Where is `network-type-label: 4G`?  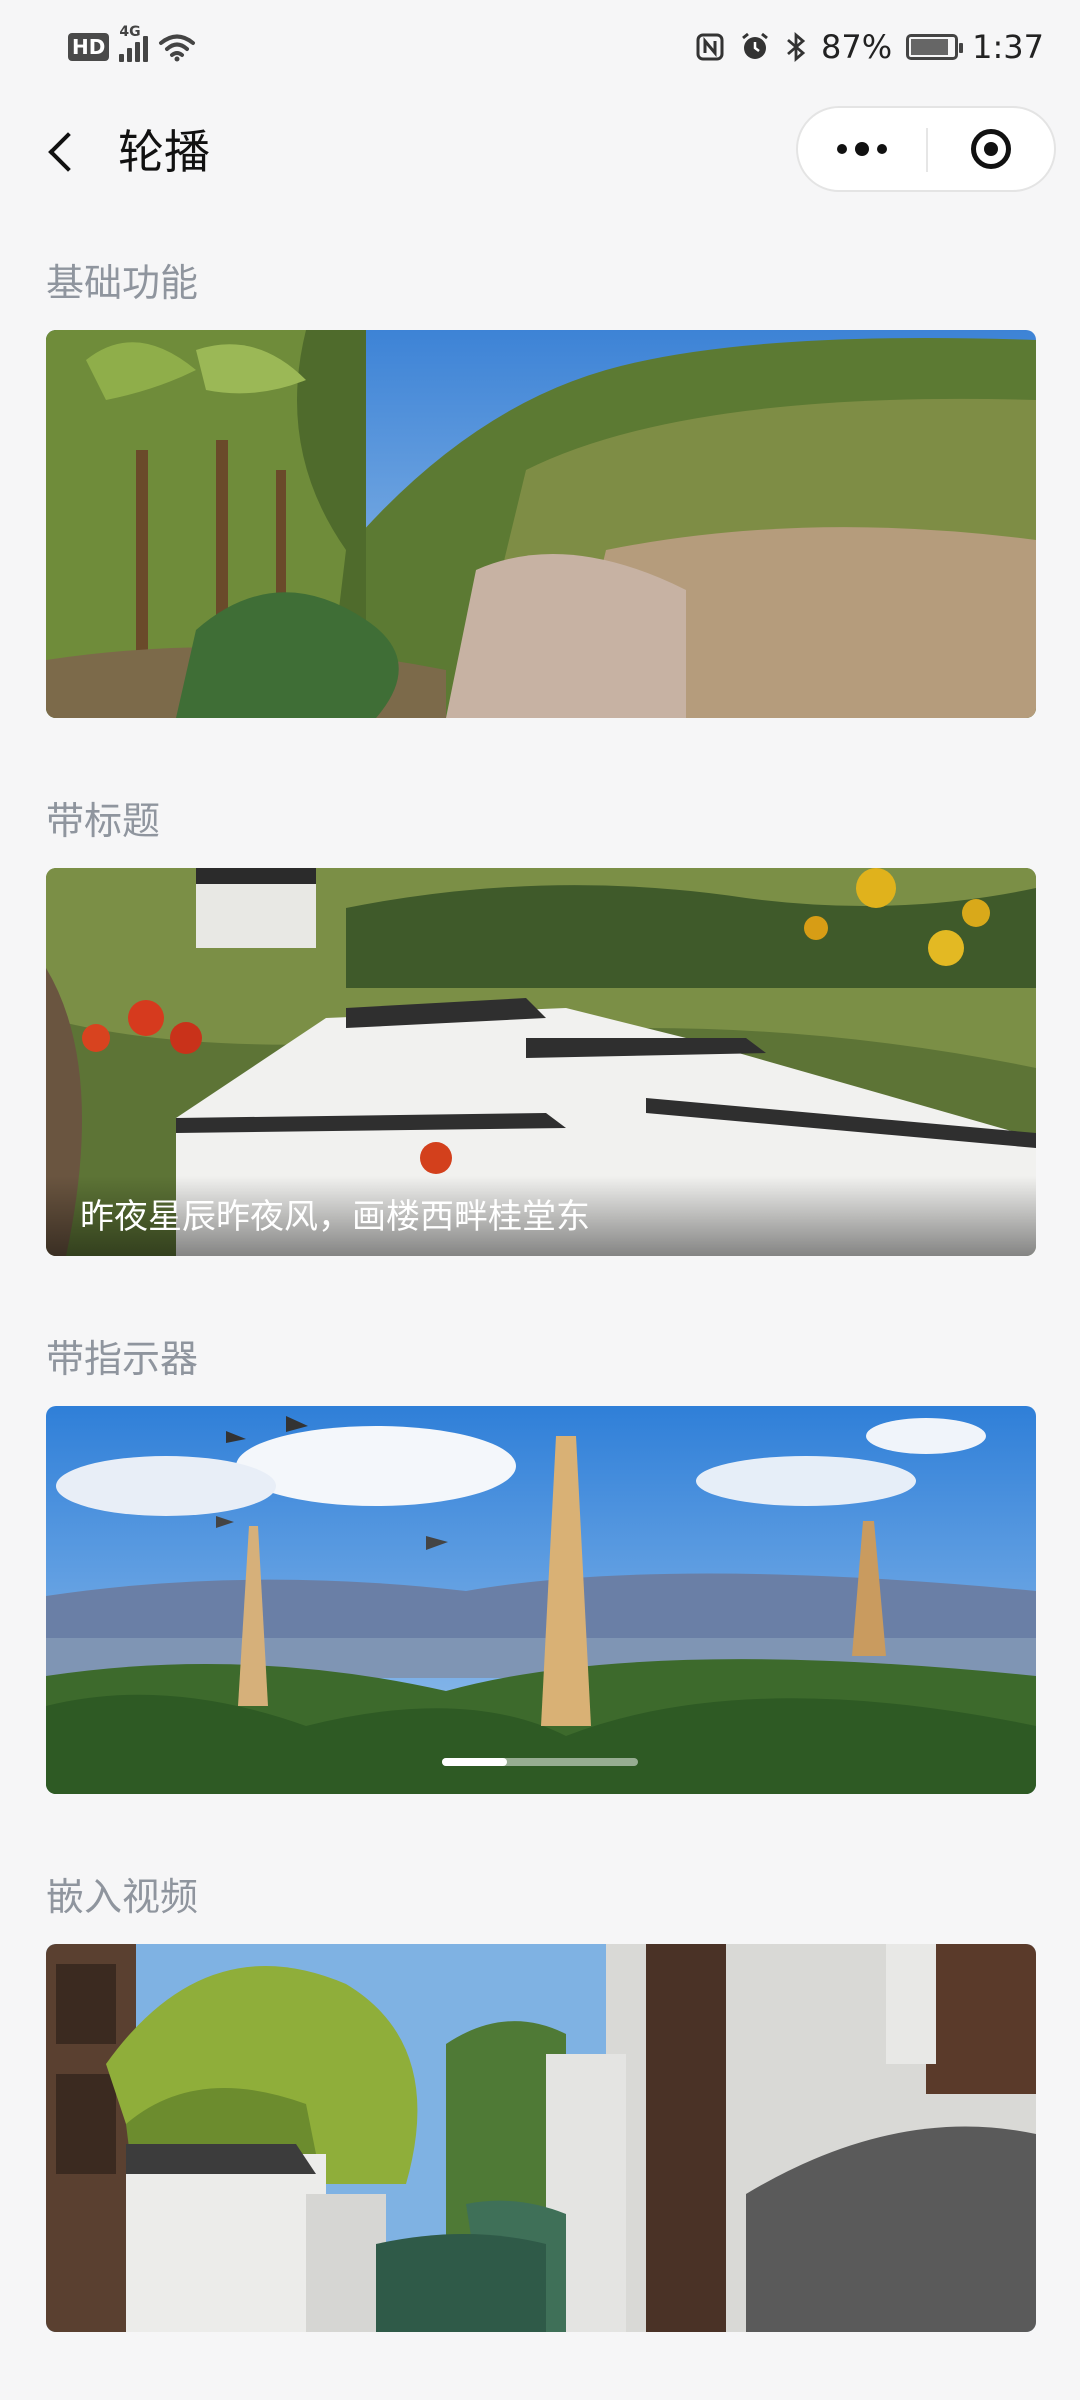 network-type-label: 4G is located at coordinates (130, 32).